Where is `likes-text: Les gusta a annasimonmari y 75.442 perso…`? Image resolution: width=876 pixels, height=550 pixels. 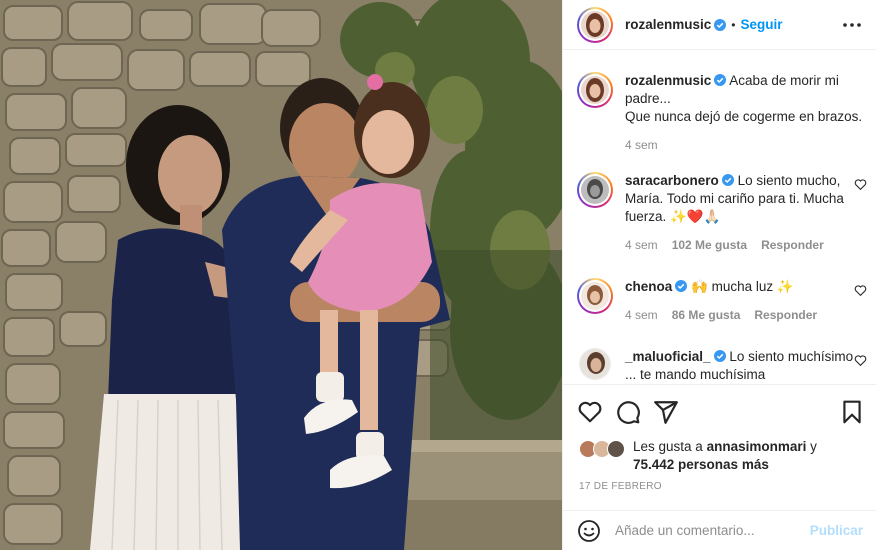
likes-text: Les gusta a annasimonmari y 75.442 perso… is located at coordinates (748, 456).